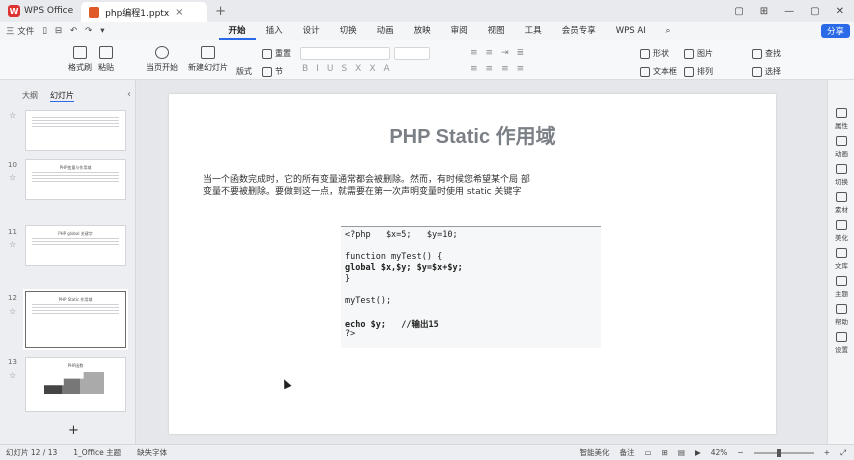 The height and width of the screenshot is (460, 854). What do you see at coordinates (814, 11) in the screenshot?
I see `maximize-button: ▢` at bounding box center [814, 11].